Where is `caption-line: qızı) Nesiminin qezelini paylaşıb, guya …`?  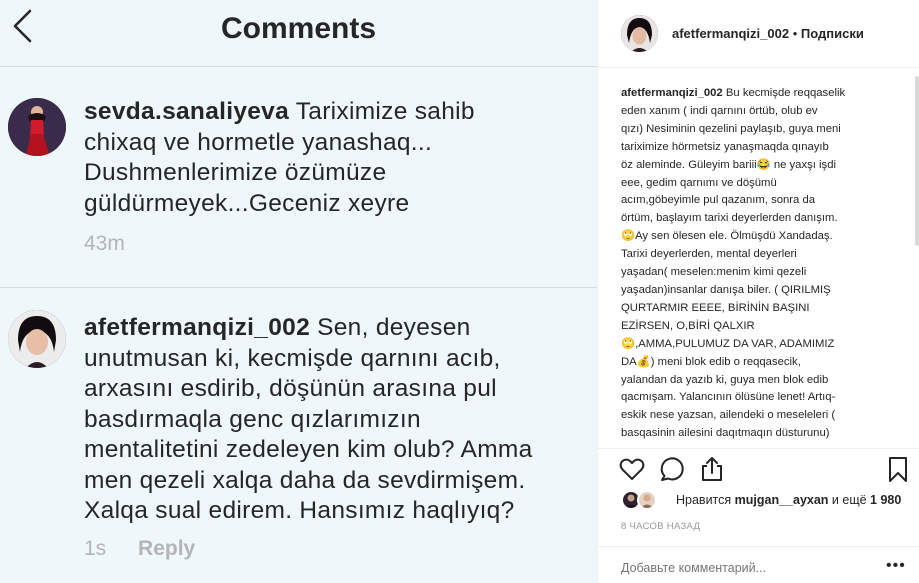
caption-line: qızı) Nesiminin qezelini paylaşıb, guya … is located at coordinates (731, 128).